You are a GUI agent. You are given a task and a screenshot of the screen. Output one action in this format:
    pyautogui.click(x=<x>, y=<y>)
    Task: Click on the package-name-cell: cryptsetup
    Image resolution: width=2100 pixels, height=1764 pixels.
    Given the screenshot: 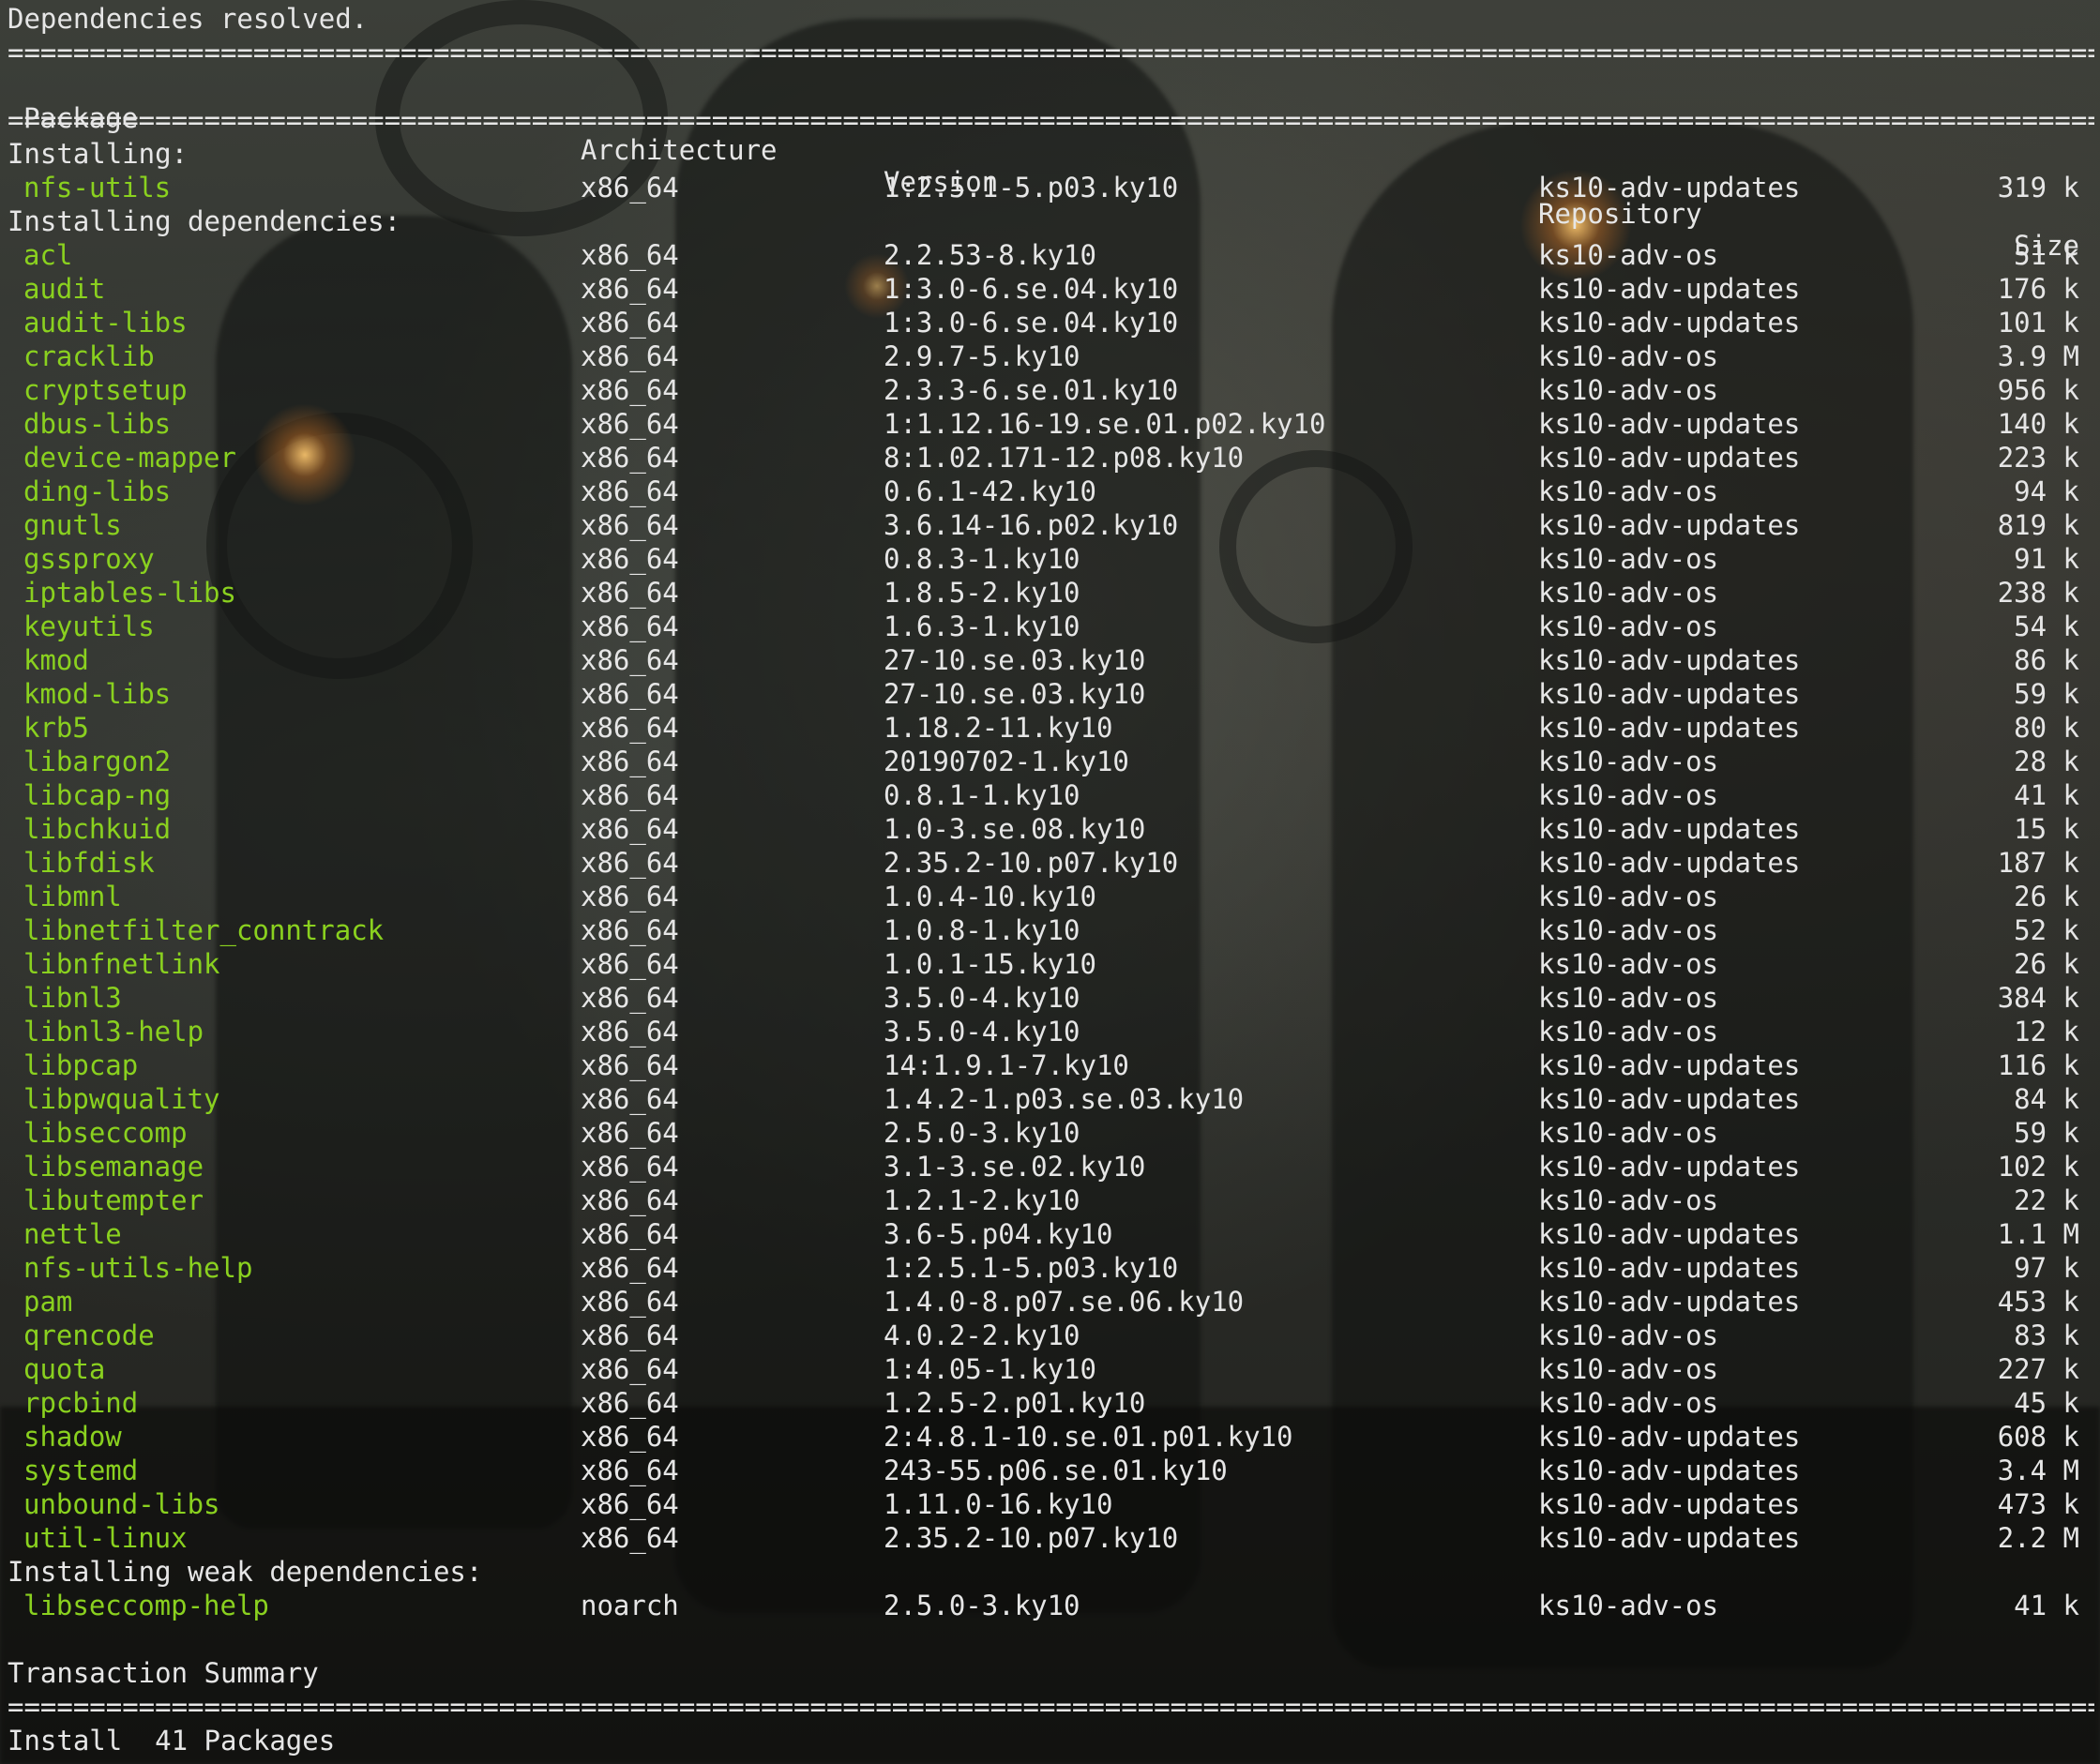 What is the action you would take?
    pyautogui.click(x=105, y=390)
    